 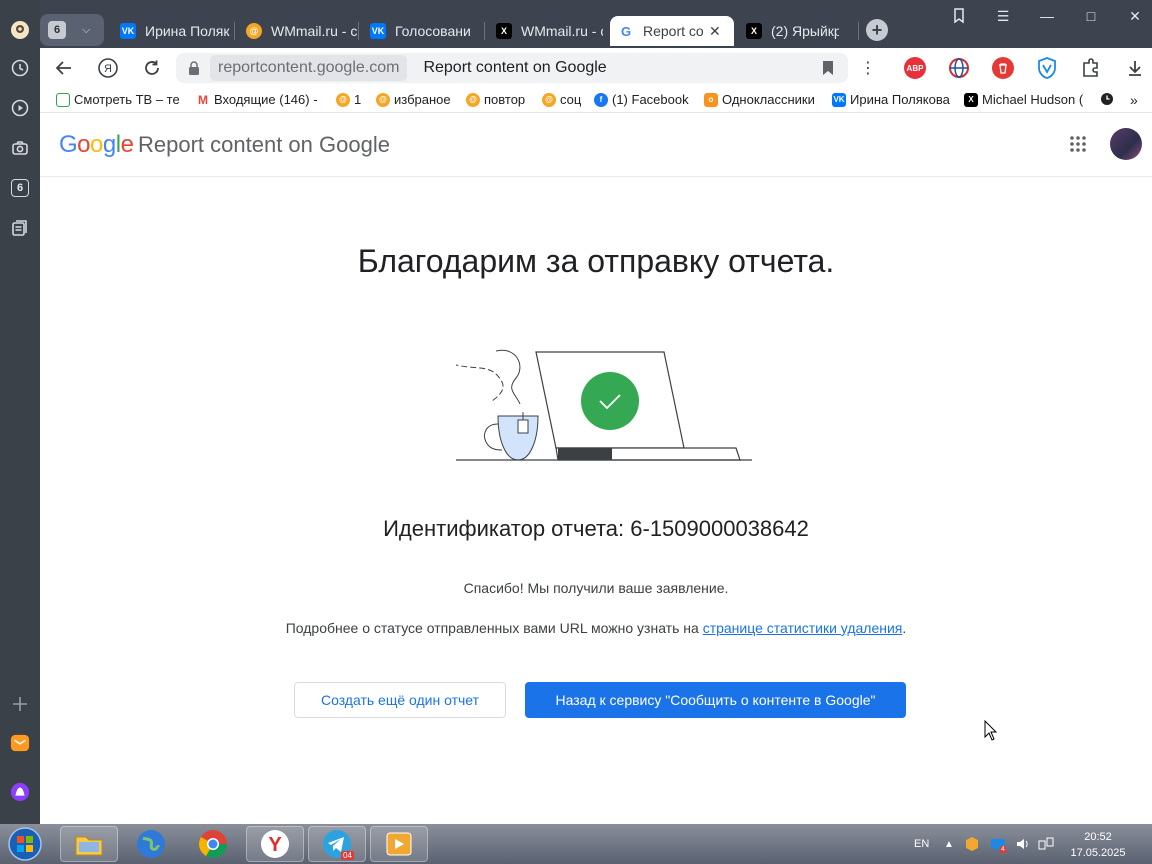 I want to click on screenshot-button, so click(x=20, y=148).